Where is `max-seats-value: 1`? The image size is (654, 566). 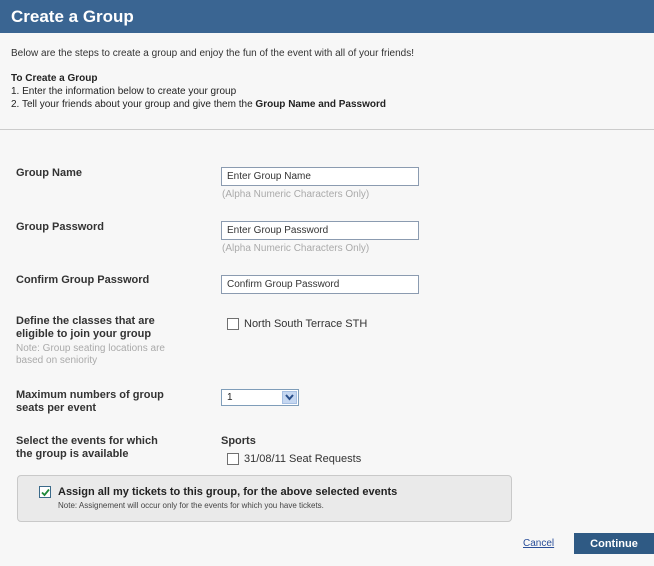 max-seats-value: 1 is located at coordinates (230, 397).